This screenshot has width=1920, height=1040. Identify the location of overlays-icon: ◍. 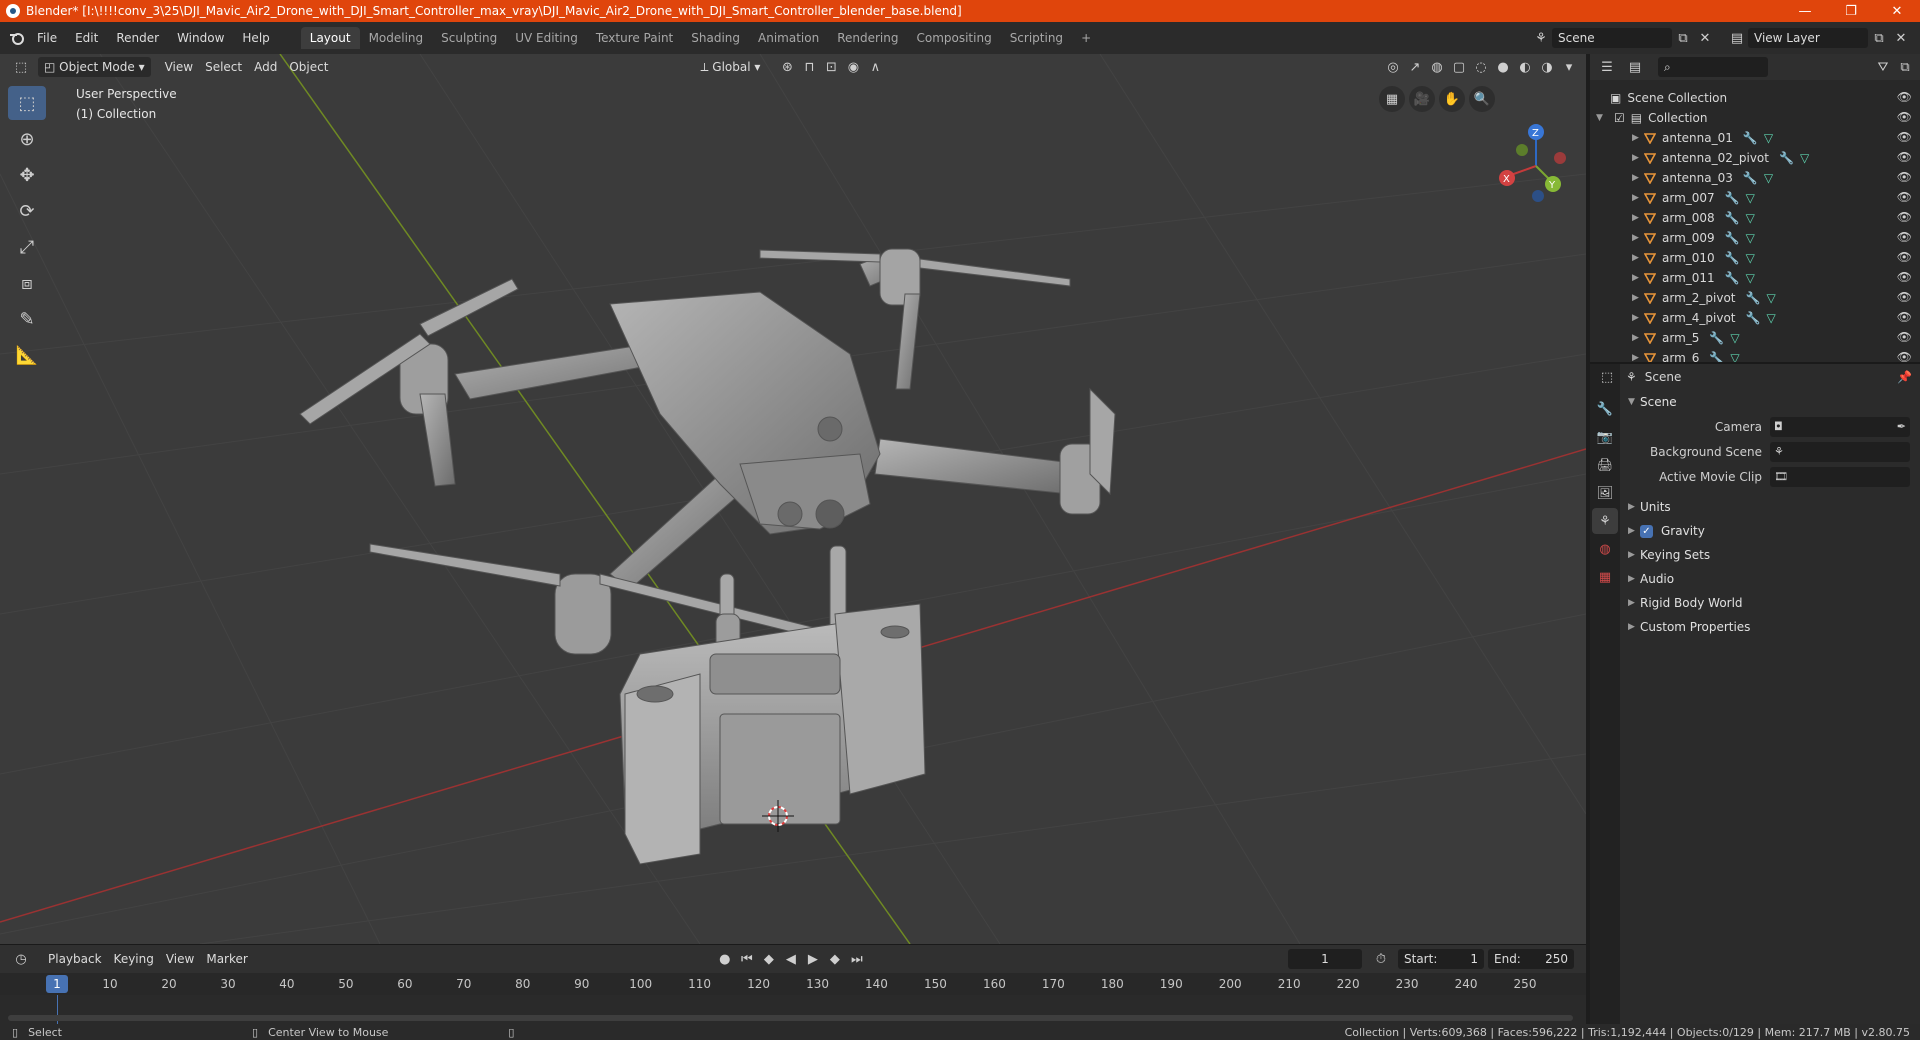
(1437, 67).